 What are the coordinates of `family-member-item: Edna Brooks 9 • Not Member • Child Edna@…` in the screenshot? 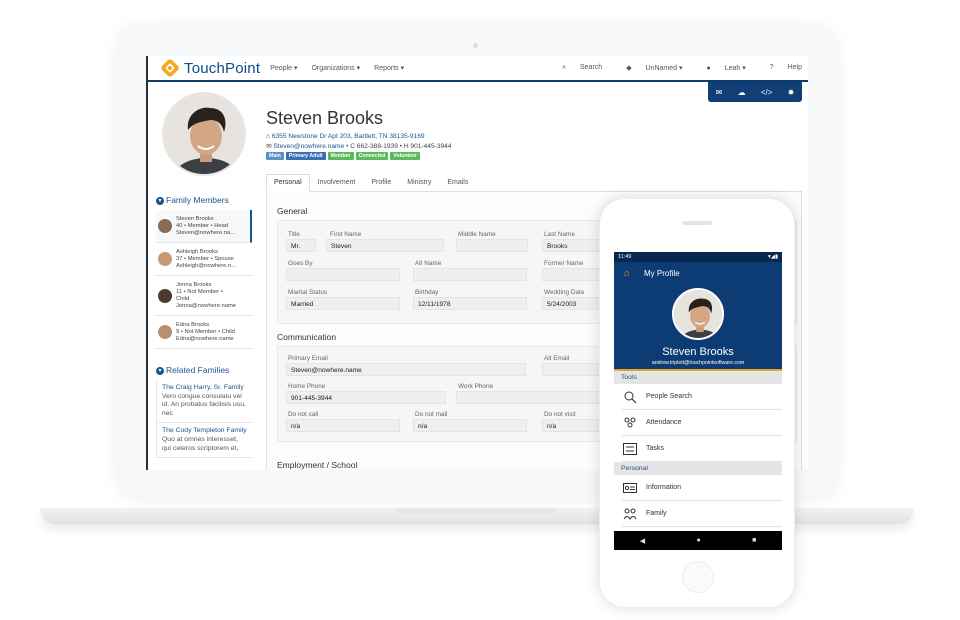 It's located at (204, 332).